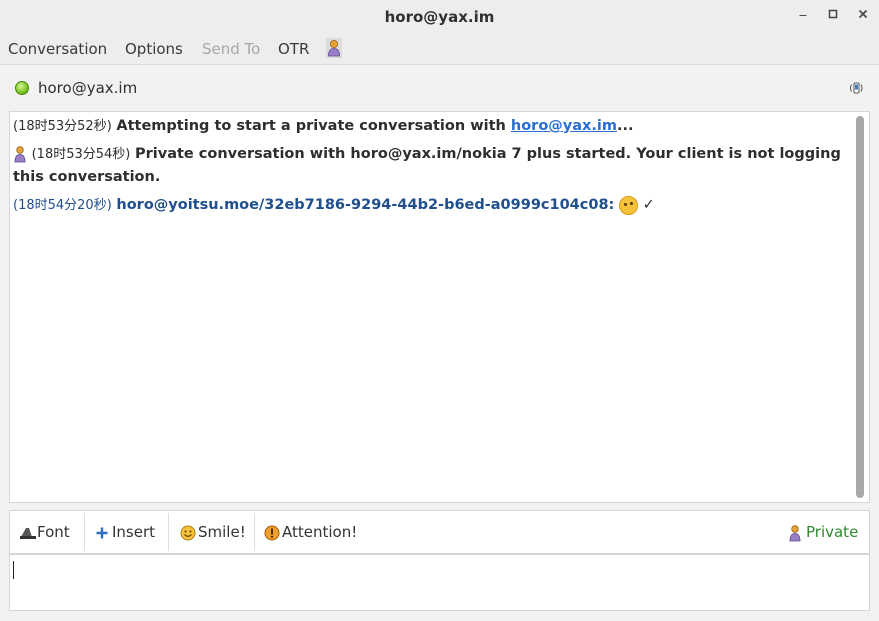  Describe the element at coordinates (439, 49) in the screenshot. I see `menu-bar: Conversation Options Send To OTR` at that location.